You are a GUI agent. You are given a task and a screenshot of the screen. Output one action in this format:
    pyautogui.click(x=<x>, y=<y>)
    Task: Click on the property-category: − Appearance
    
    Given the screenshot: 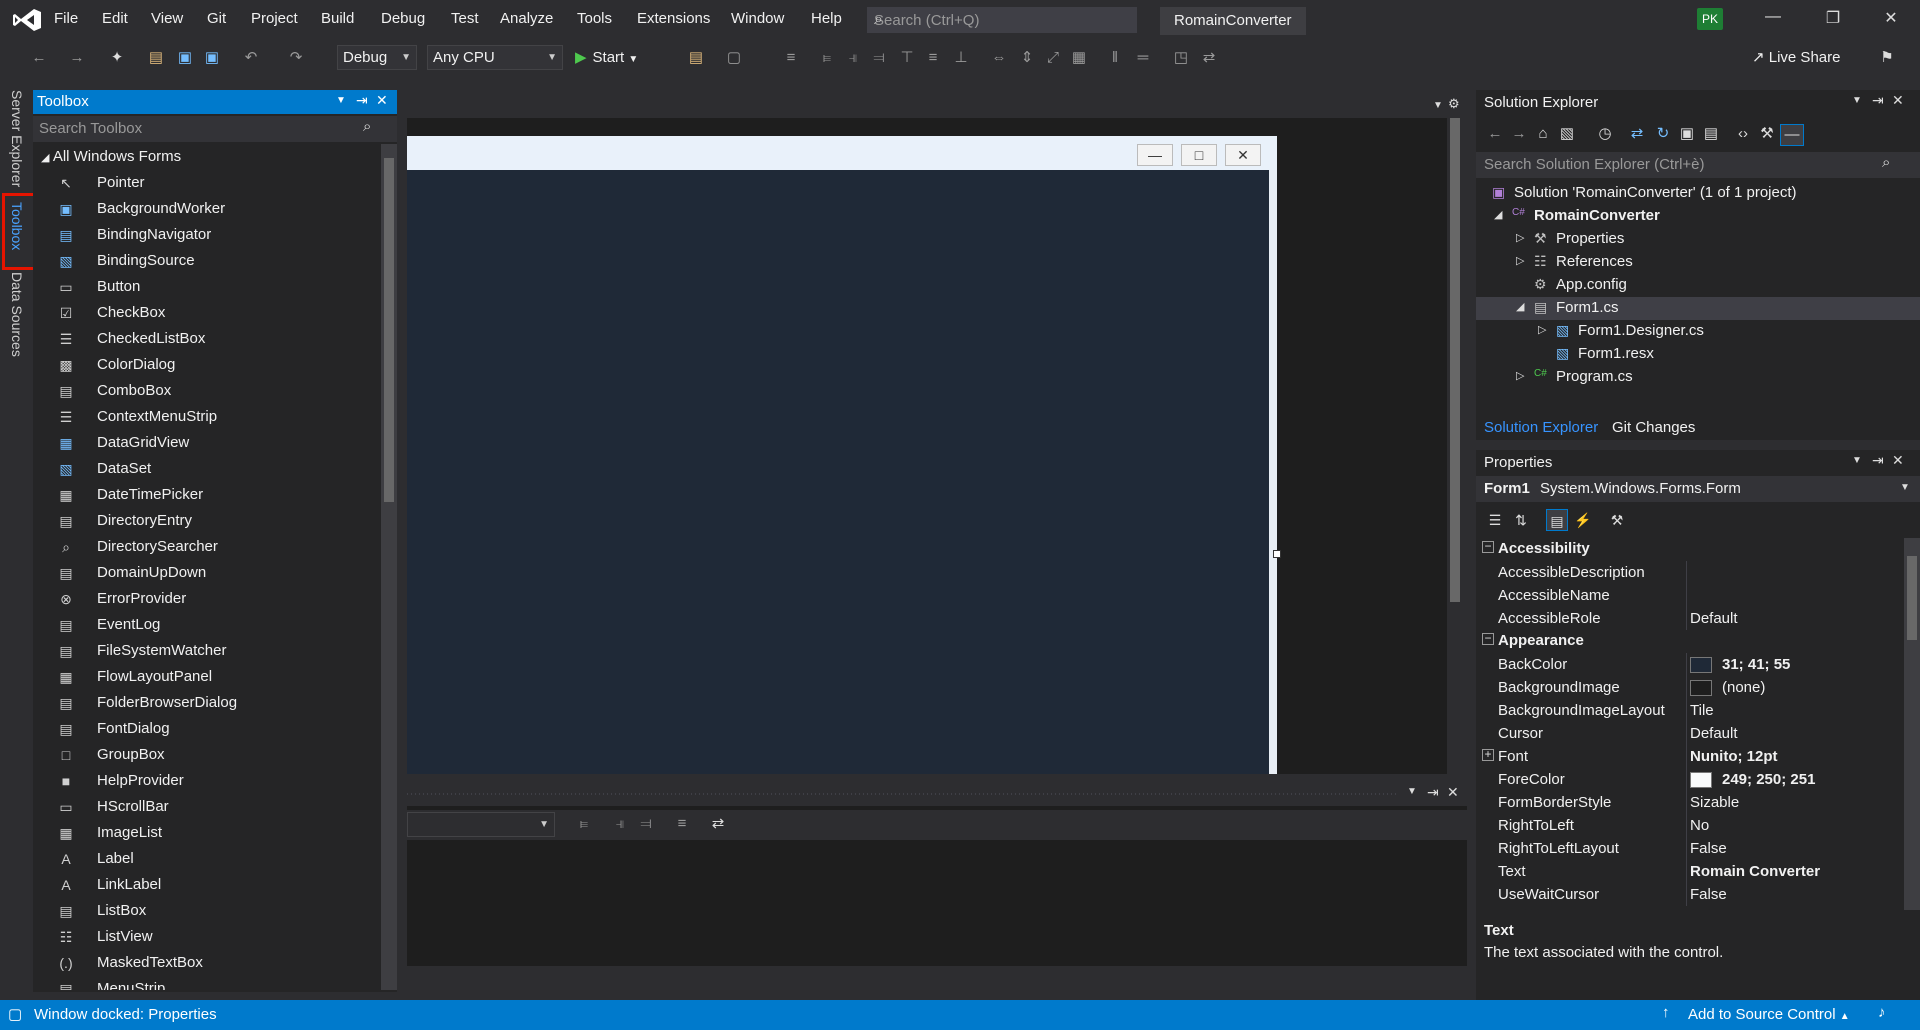 What is the action you would take?
    pyautogui.click(x=1690, y=641)
    